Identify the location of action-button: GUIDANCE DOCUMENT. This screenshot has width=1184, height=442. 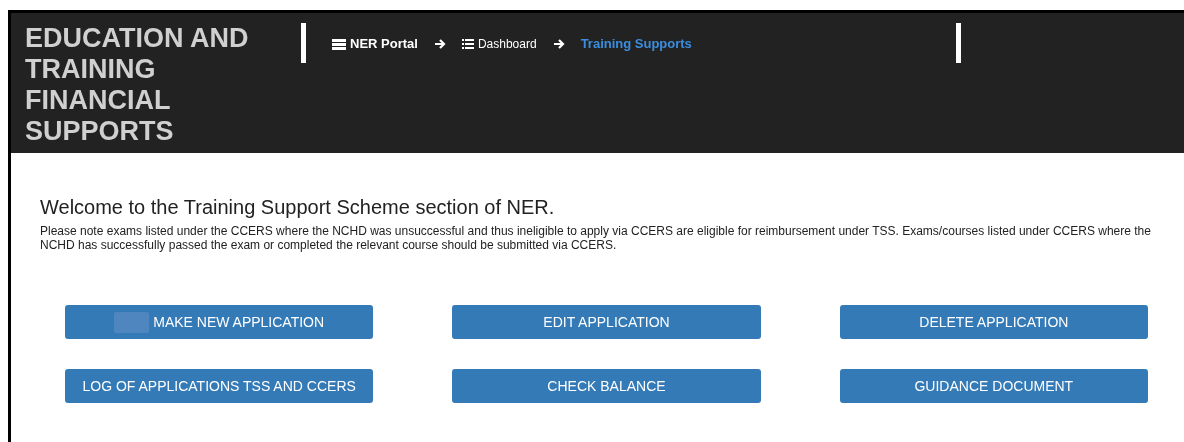
(993, 386).